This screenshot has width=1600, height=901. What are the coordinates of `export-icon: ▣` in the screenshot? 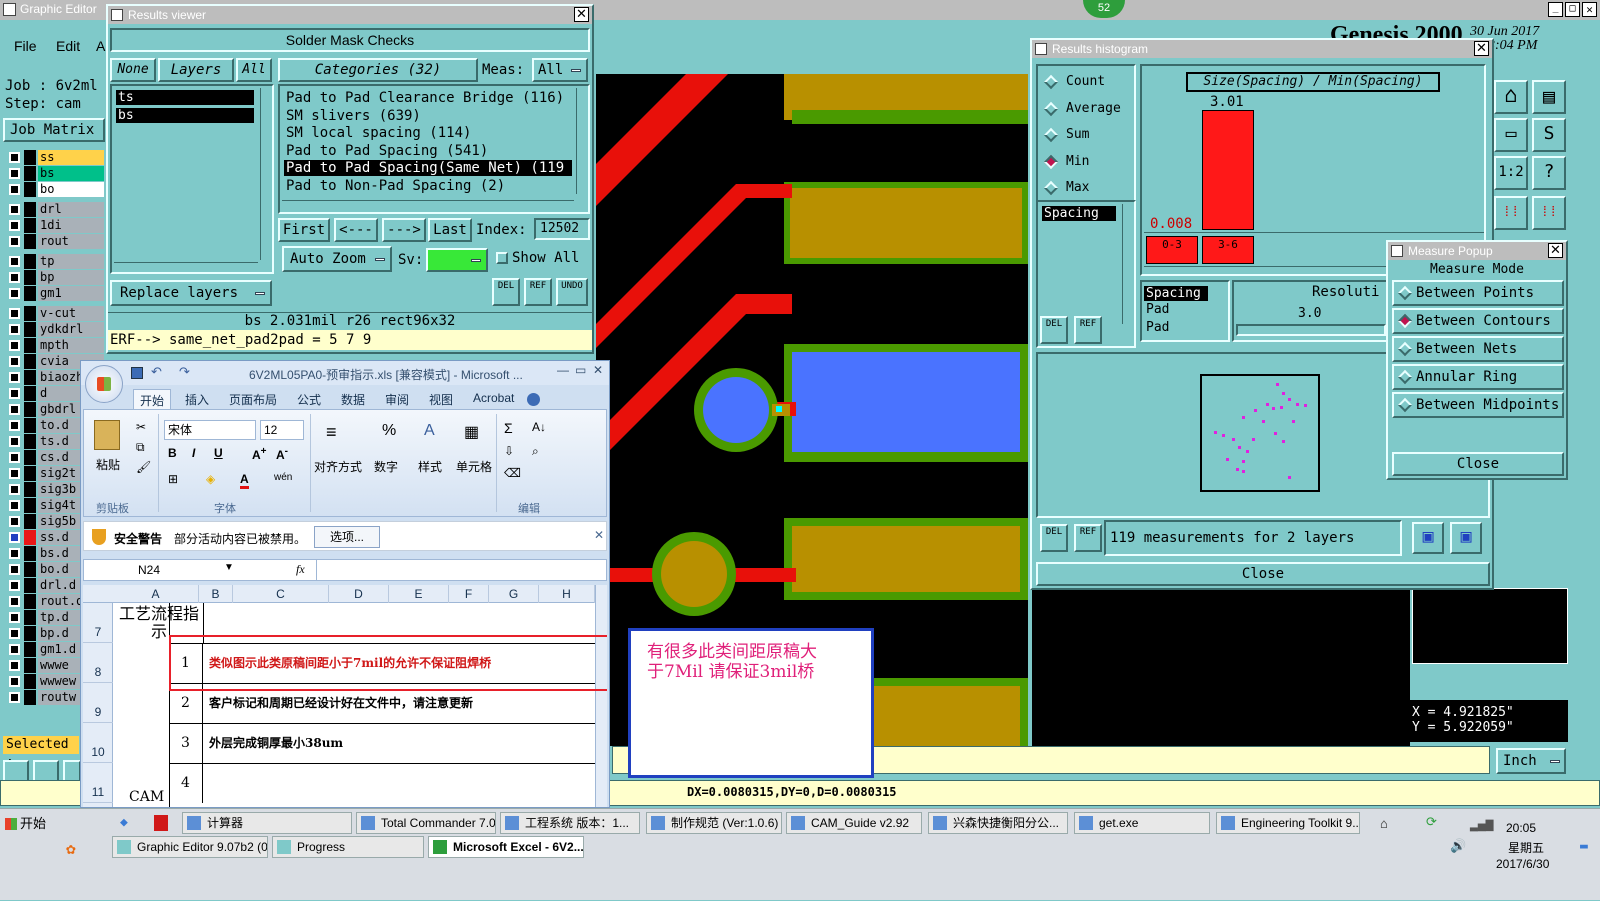 It's located at (1428, 538).